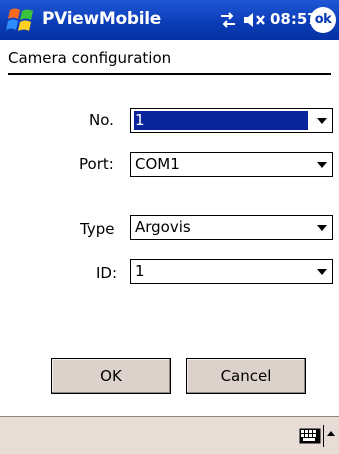 Image resolution: width=339 pixels, height=454 pixels. What do you see at coordinates (221, 120) in the screenshot?
I see `no-value: 1` at bounding box center [221, 120].